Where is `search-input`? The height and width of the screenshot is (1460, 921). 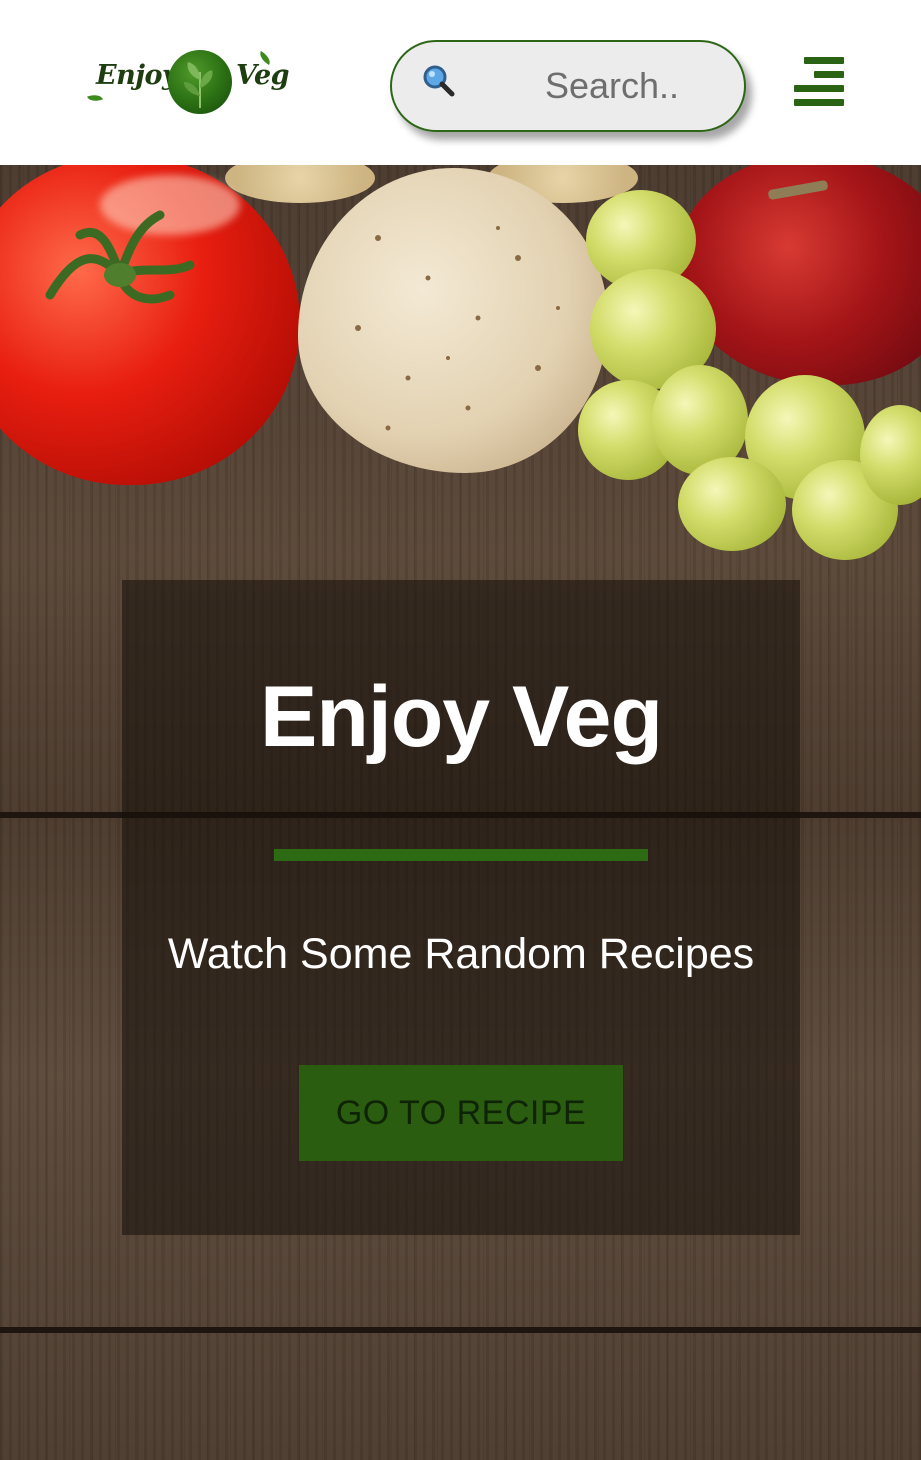 search-input is located at coordinates (612, 86).